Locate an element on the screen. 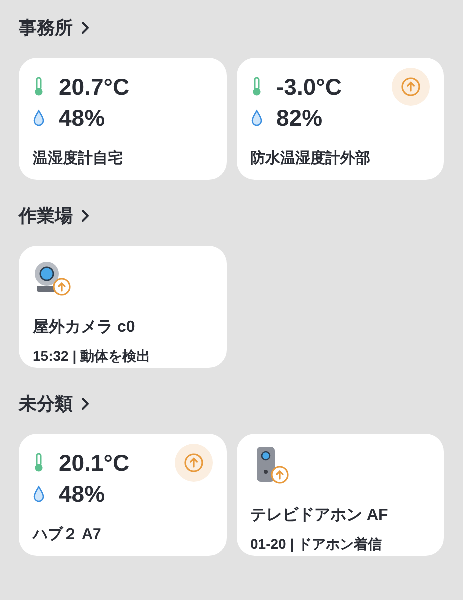 Image resolution: width=463 pixels, height=600 pixels. humidity-reading: 82% is located at coordinates (299, 118).